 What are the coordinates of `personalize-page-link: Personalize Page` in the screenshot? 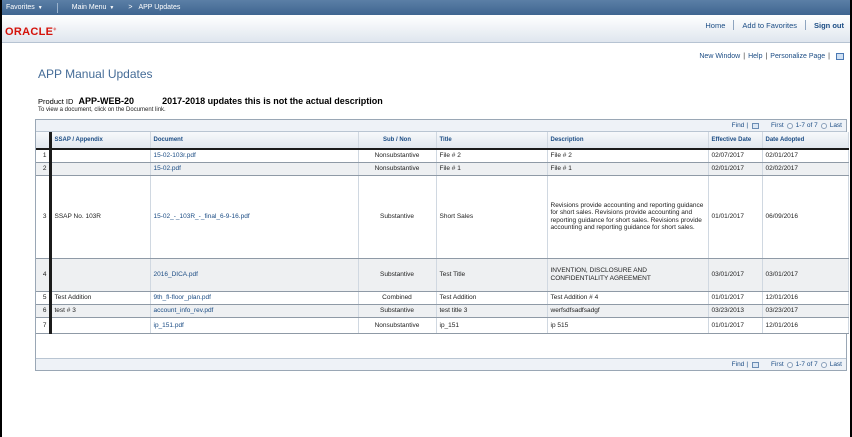 It's located at (797, 56).